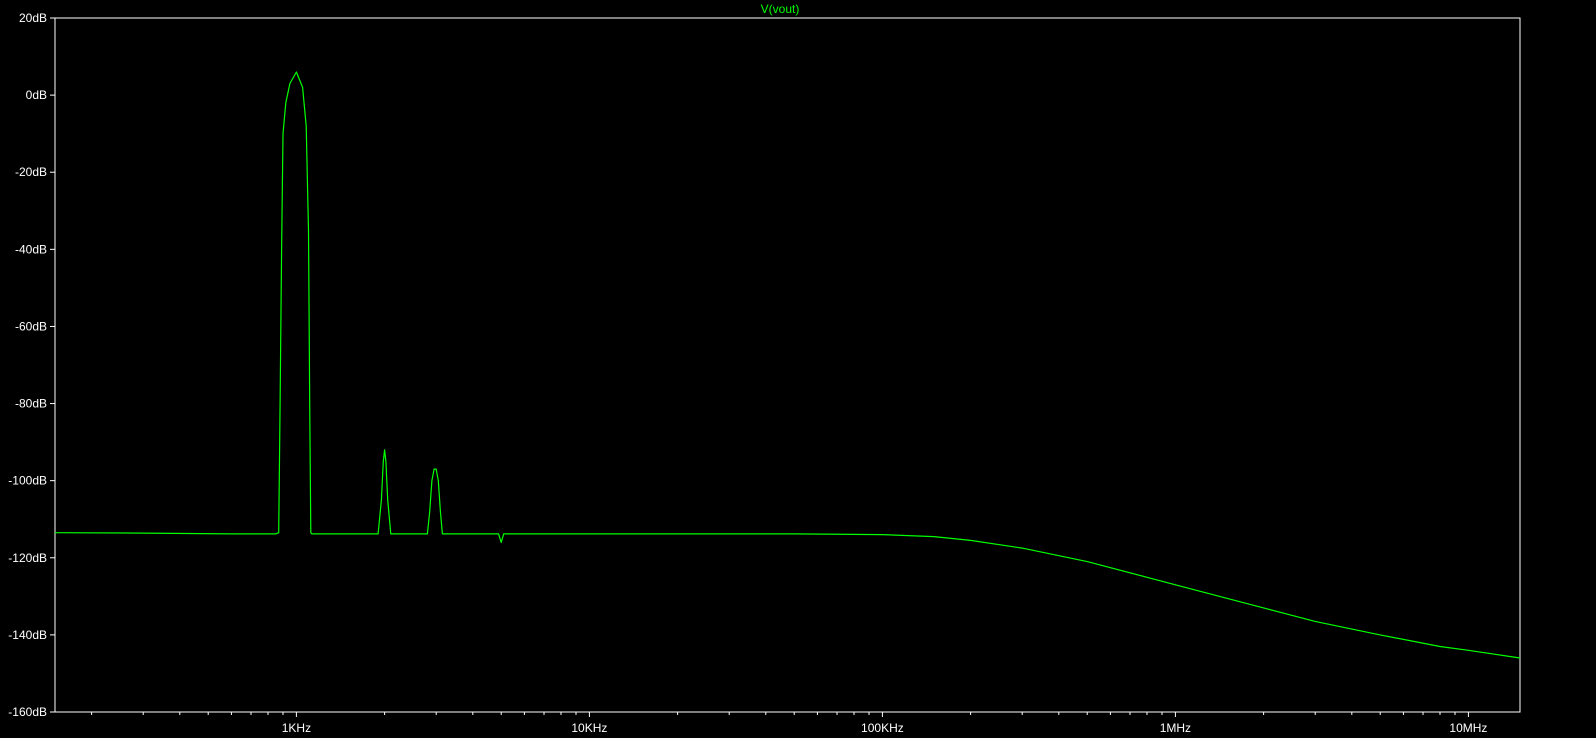 The image size is (1596, 738). I want to click on y-tick-label: -140dB, so click(27, 635).